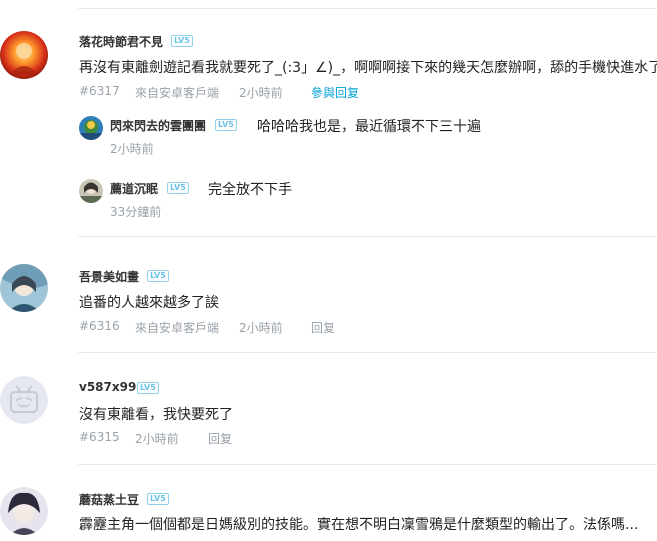 The height and width of the screenshot is (541, 657). Describe the element at coordinates (109, 276) in the screenshot. I see `username: 吾景美如畫` at that location.